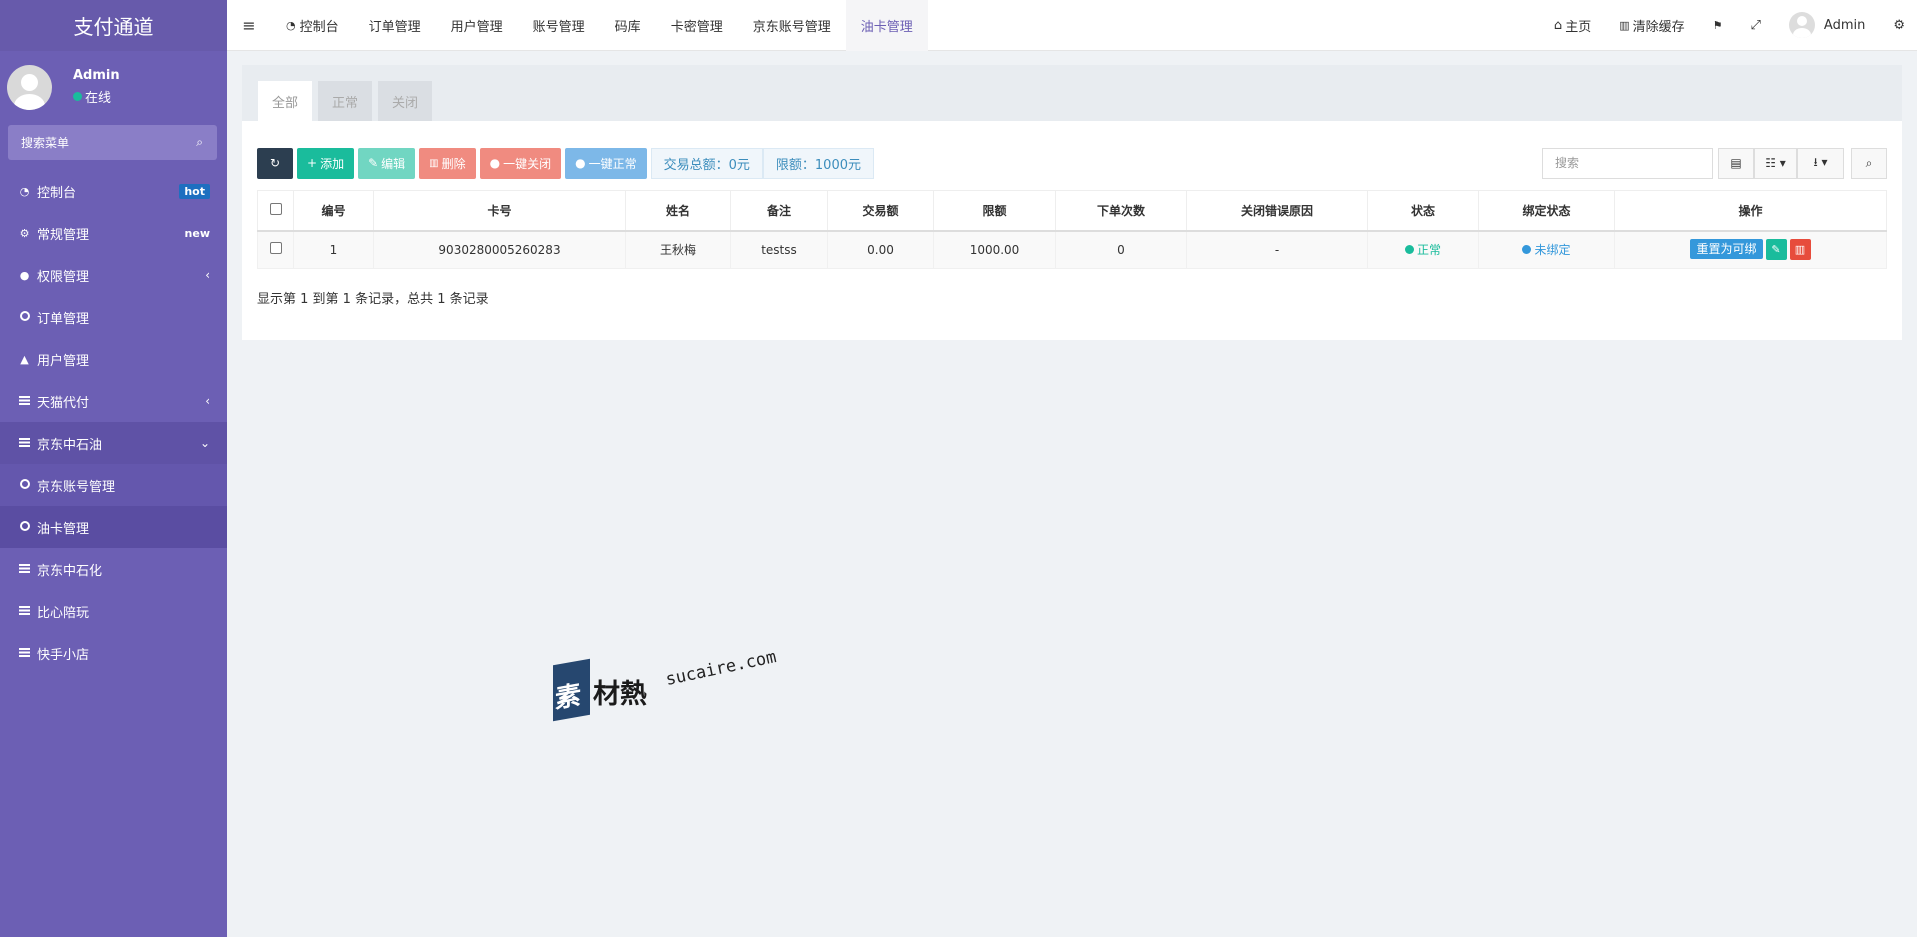 The image size is (1917, 937). What do you see at coordinates (345, 101) in the screenshot?
I see `tab-normal: 正常` at bounding box center [345, 101].